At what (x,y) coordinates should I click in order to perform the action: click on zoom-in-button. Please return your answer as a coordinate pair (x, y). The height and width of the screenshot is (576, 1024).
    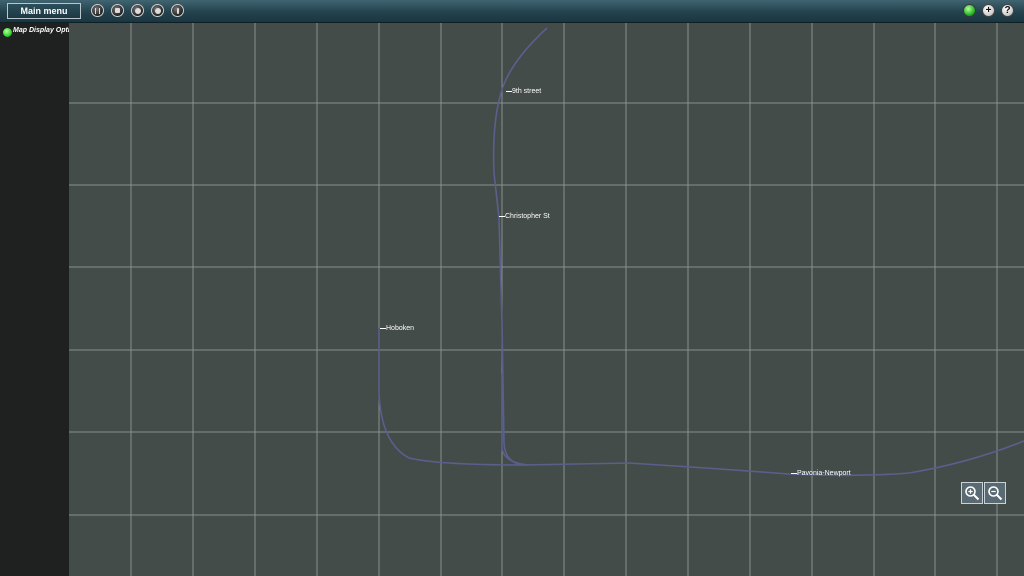
    Looking at the image, I should click on (972, 493).